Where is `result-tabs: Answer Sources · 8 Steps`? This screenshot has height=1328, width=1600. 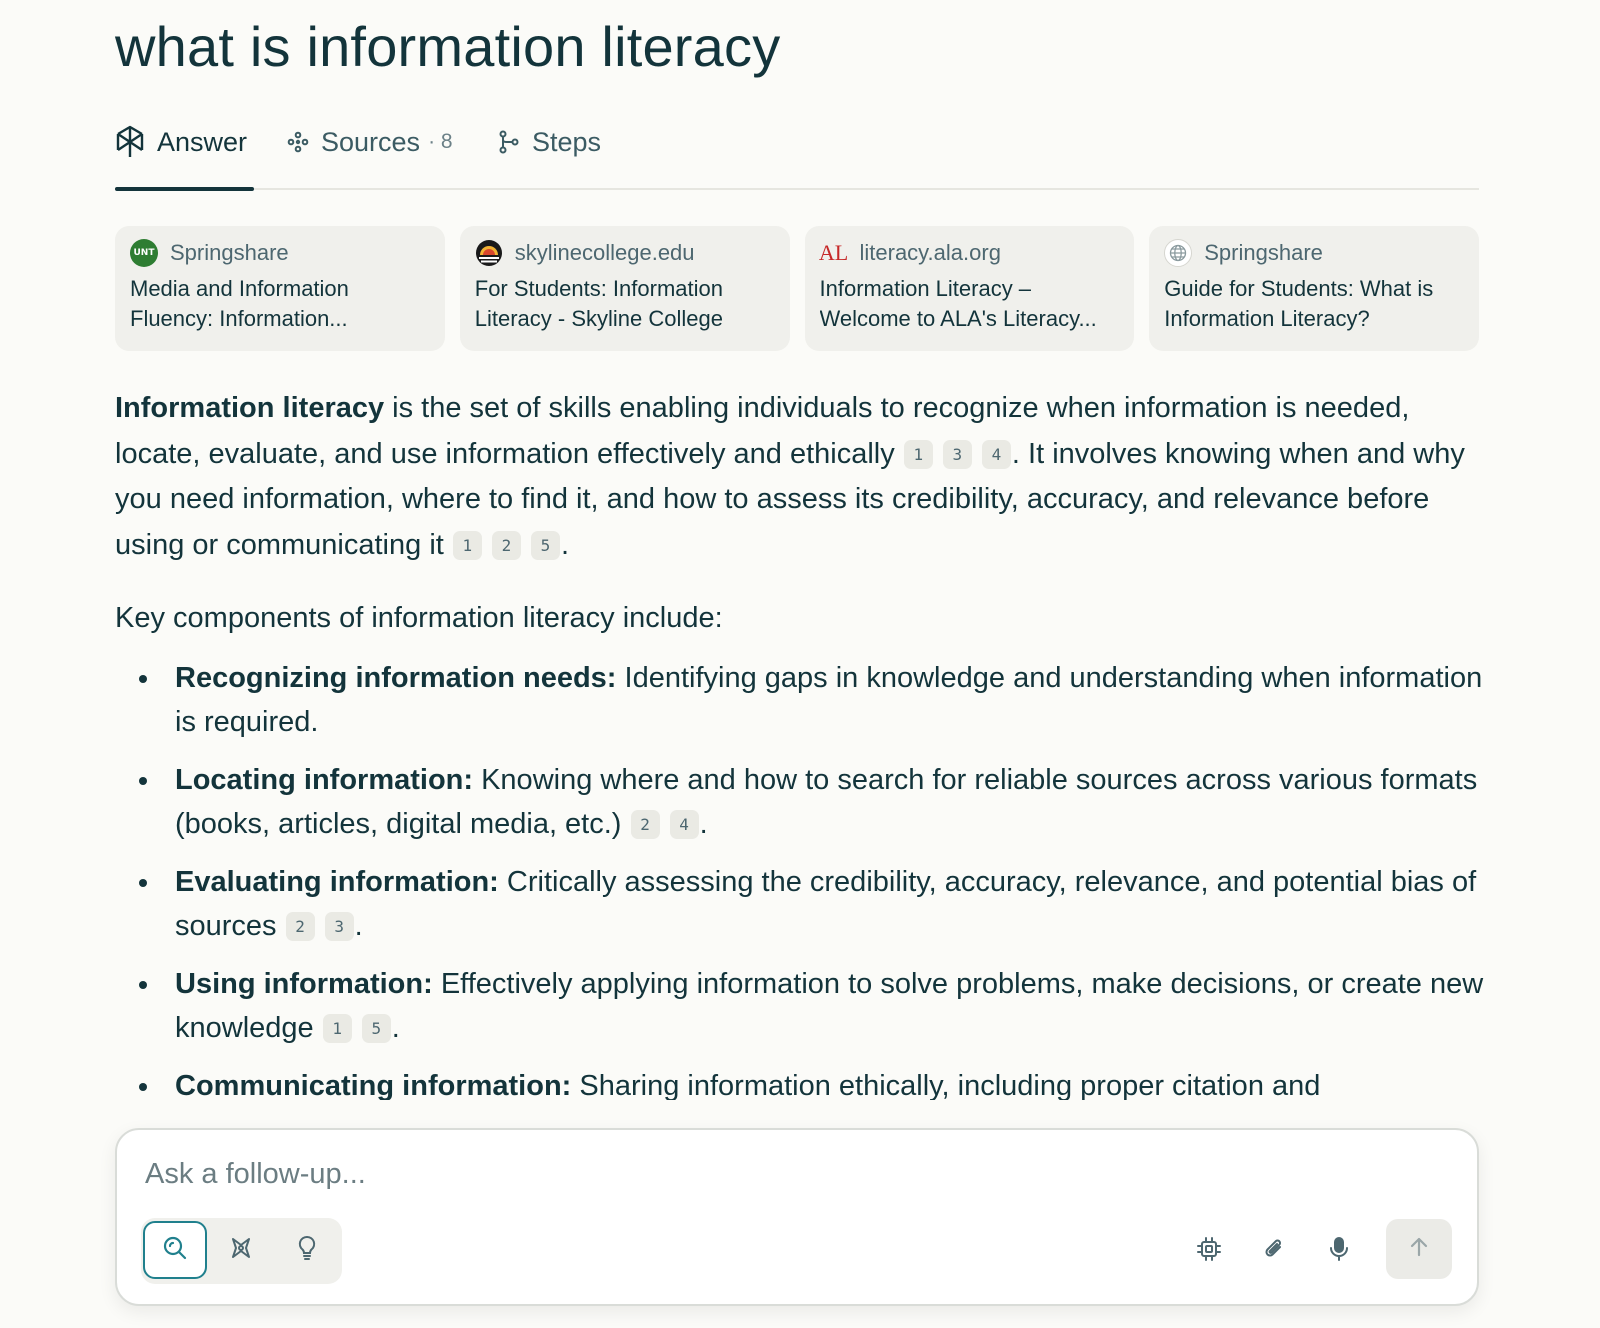
result-tabs: Answer Sources · 8 Steps is located at coordinates (797, 151).